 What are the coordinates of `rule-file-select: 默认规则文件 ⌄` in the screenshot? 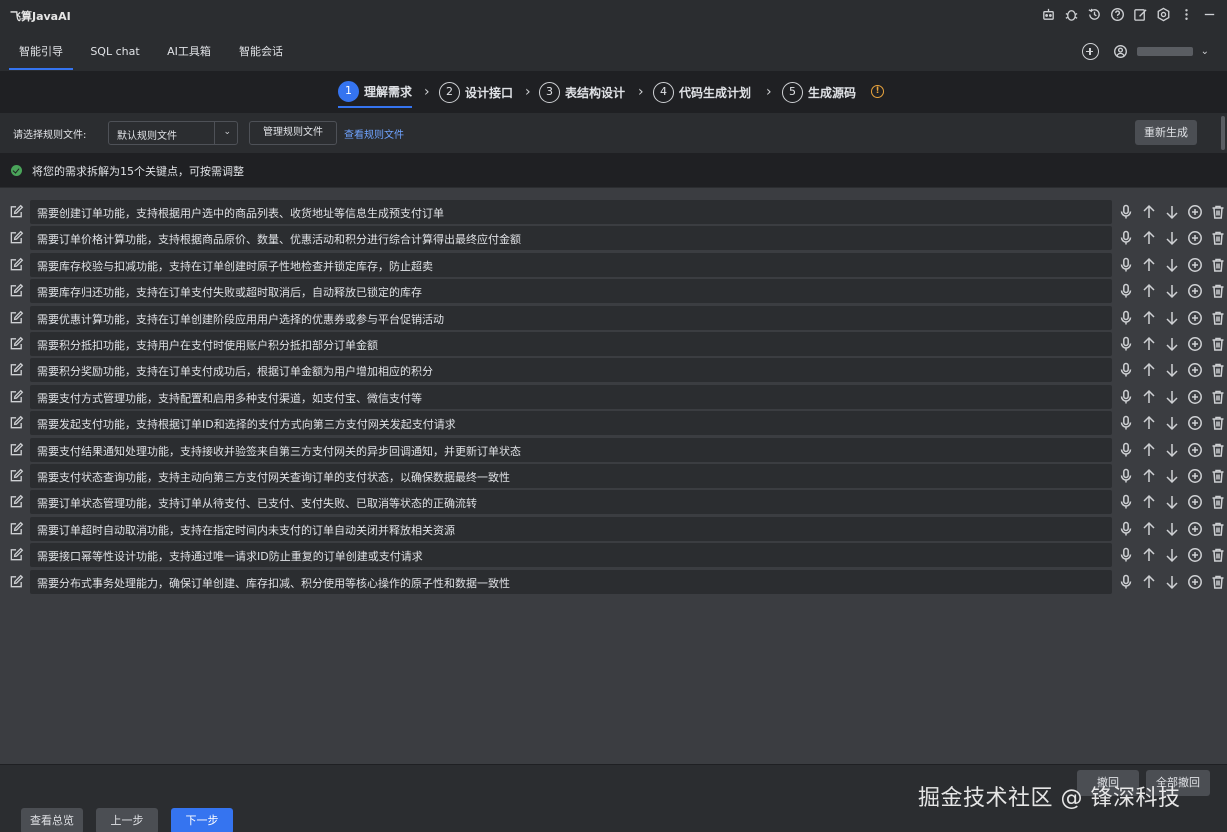 It's located at (173, 133).